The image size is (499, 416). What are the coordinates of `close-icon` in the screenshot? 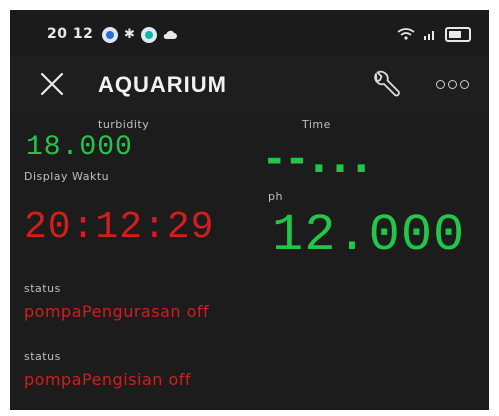 It's located at (52, 84).